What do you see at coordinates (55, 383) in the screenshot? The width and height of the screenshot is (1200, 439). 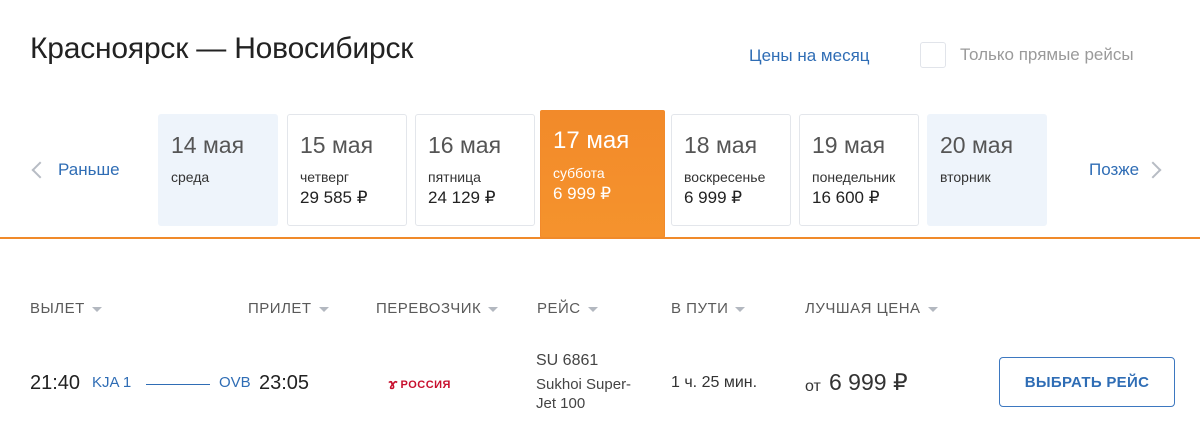 I see `departure-time: 21:40` at bounding box center [55, 383].